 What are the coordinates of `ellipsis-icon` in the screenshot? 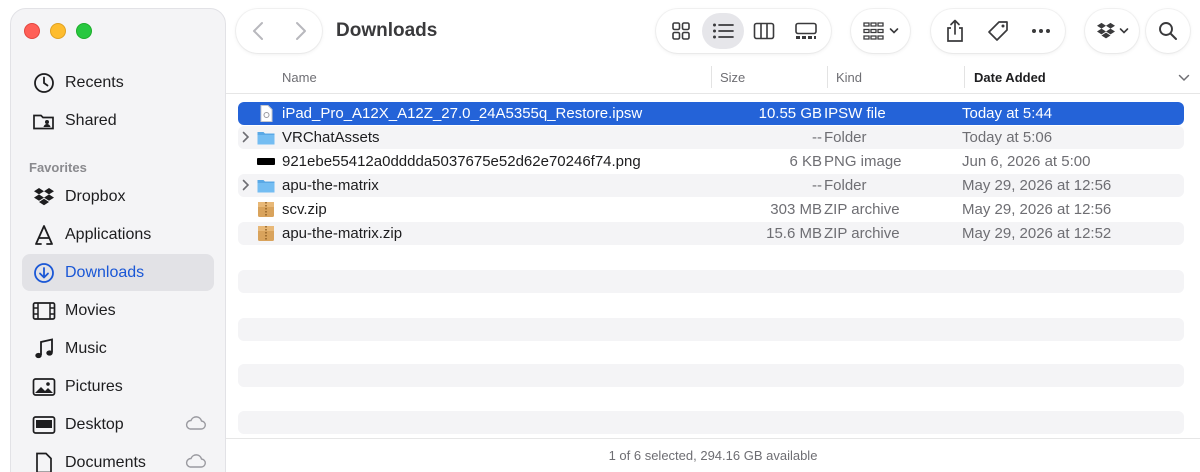 It's located at (1040, 31).